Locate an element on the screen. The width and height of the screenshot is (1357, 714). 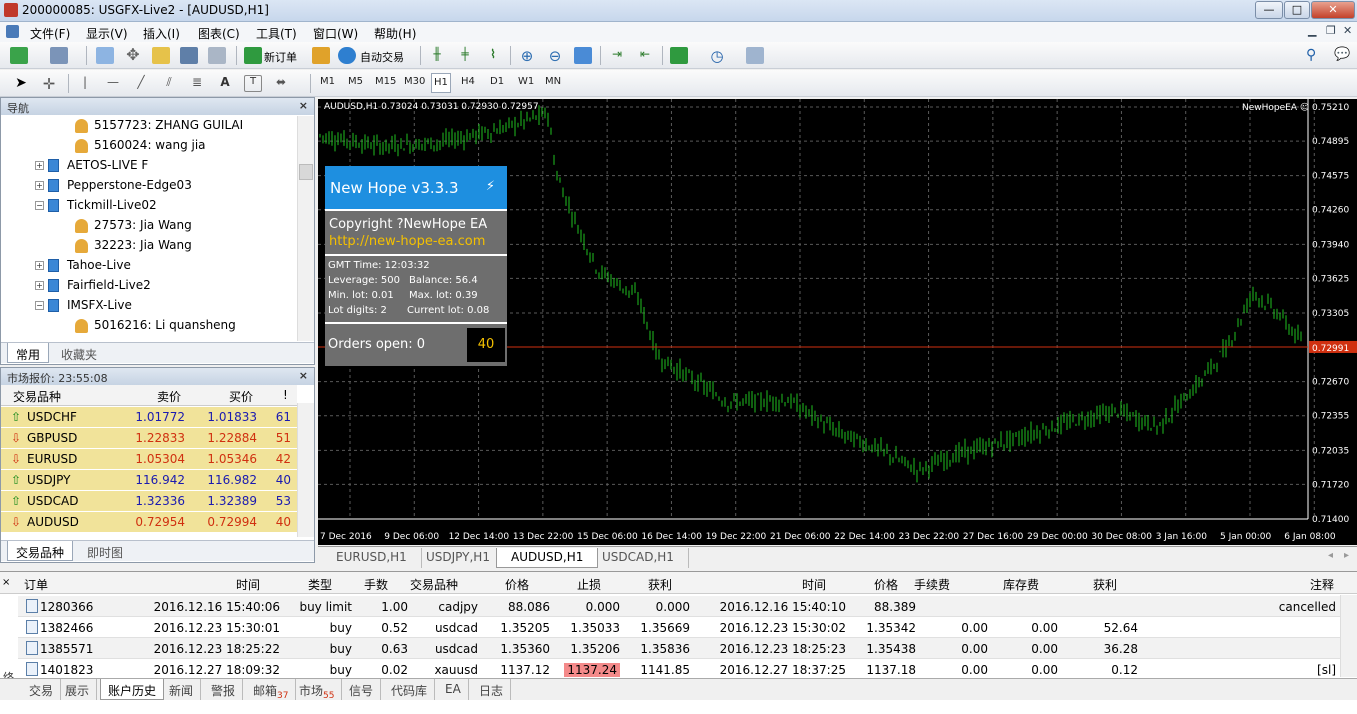
col-open-price: 价格 is located at coordinates (517, 584).